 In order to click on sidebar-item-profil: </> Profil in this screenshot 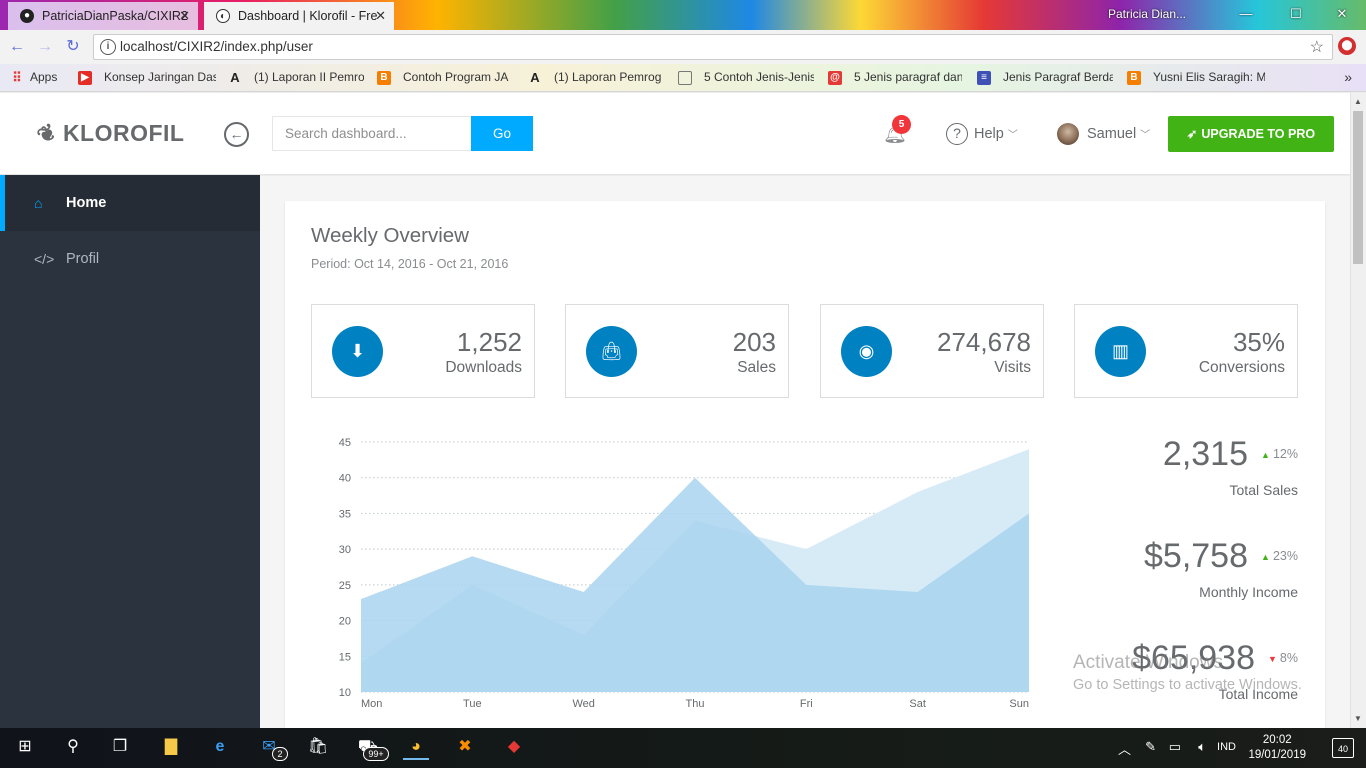, I will do `click(130, 259)`.